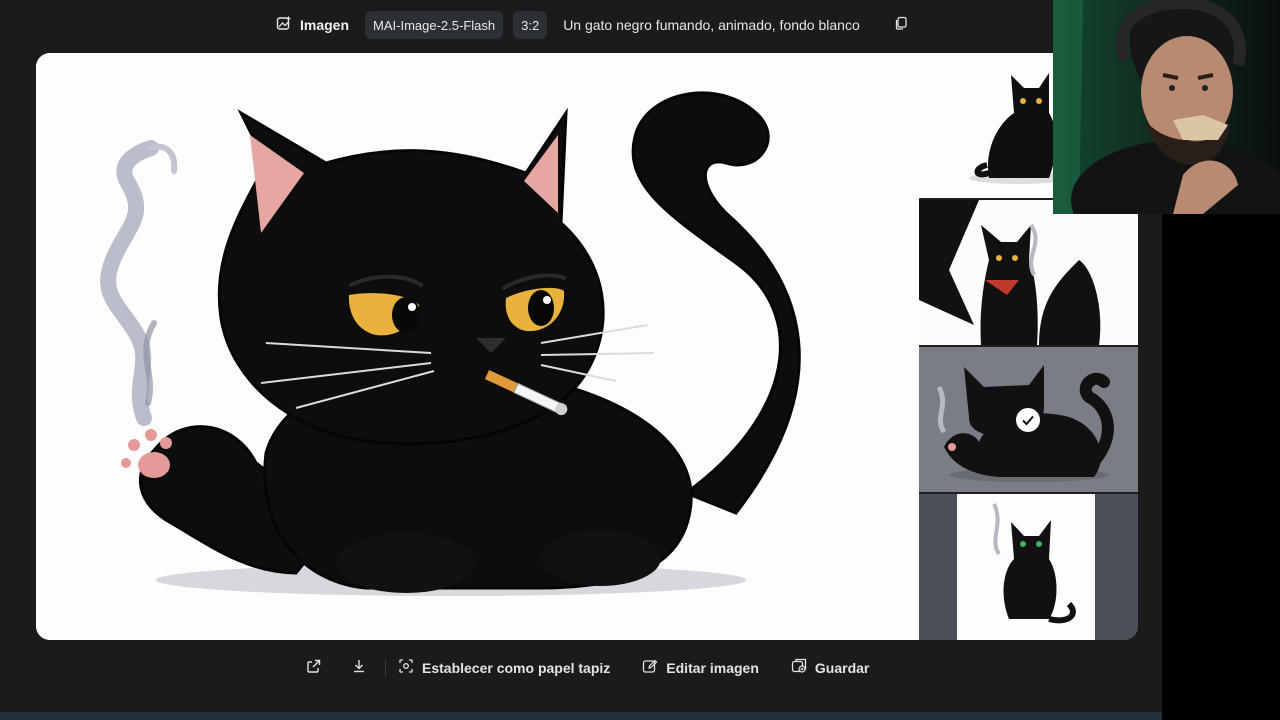 This screenshot has height=720, width=1280. What do you see at coordinates (650, 668) in the screenshot?
I see `edit-image-icon` at bounding box center [650, 668].